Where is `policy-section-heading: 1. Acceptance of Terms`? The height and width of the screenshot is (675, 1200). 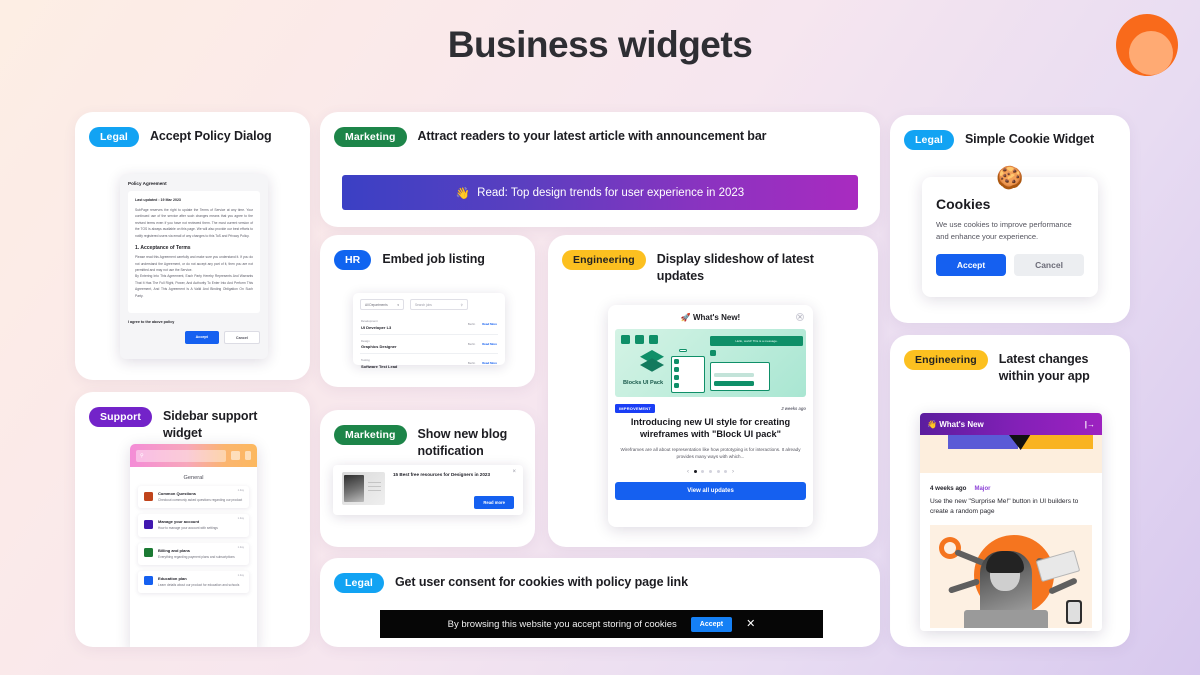 policy-section-heading: 1. Acceptance of Terms is located at coordinates (163, 248).